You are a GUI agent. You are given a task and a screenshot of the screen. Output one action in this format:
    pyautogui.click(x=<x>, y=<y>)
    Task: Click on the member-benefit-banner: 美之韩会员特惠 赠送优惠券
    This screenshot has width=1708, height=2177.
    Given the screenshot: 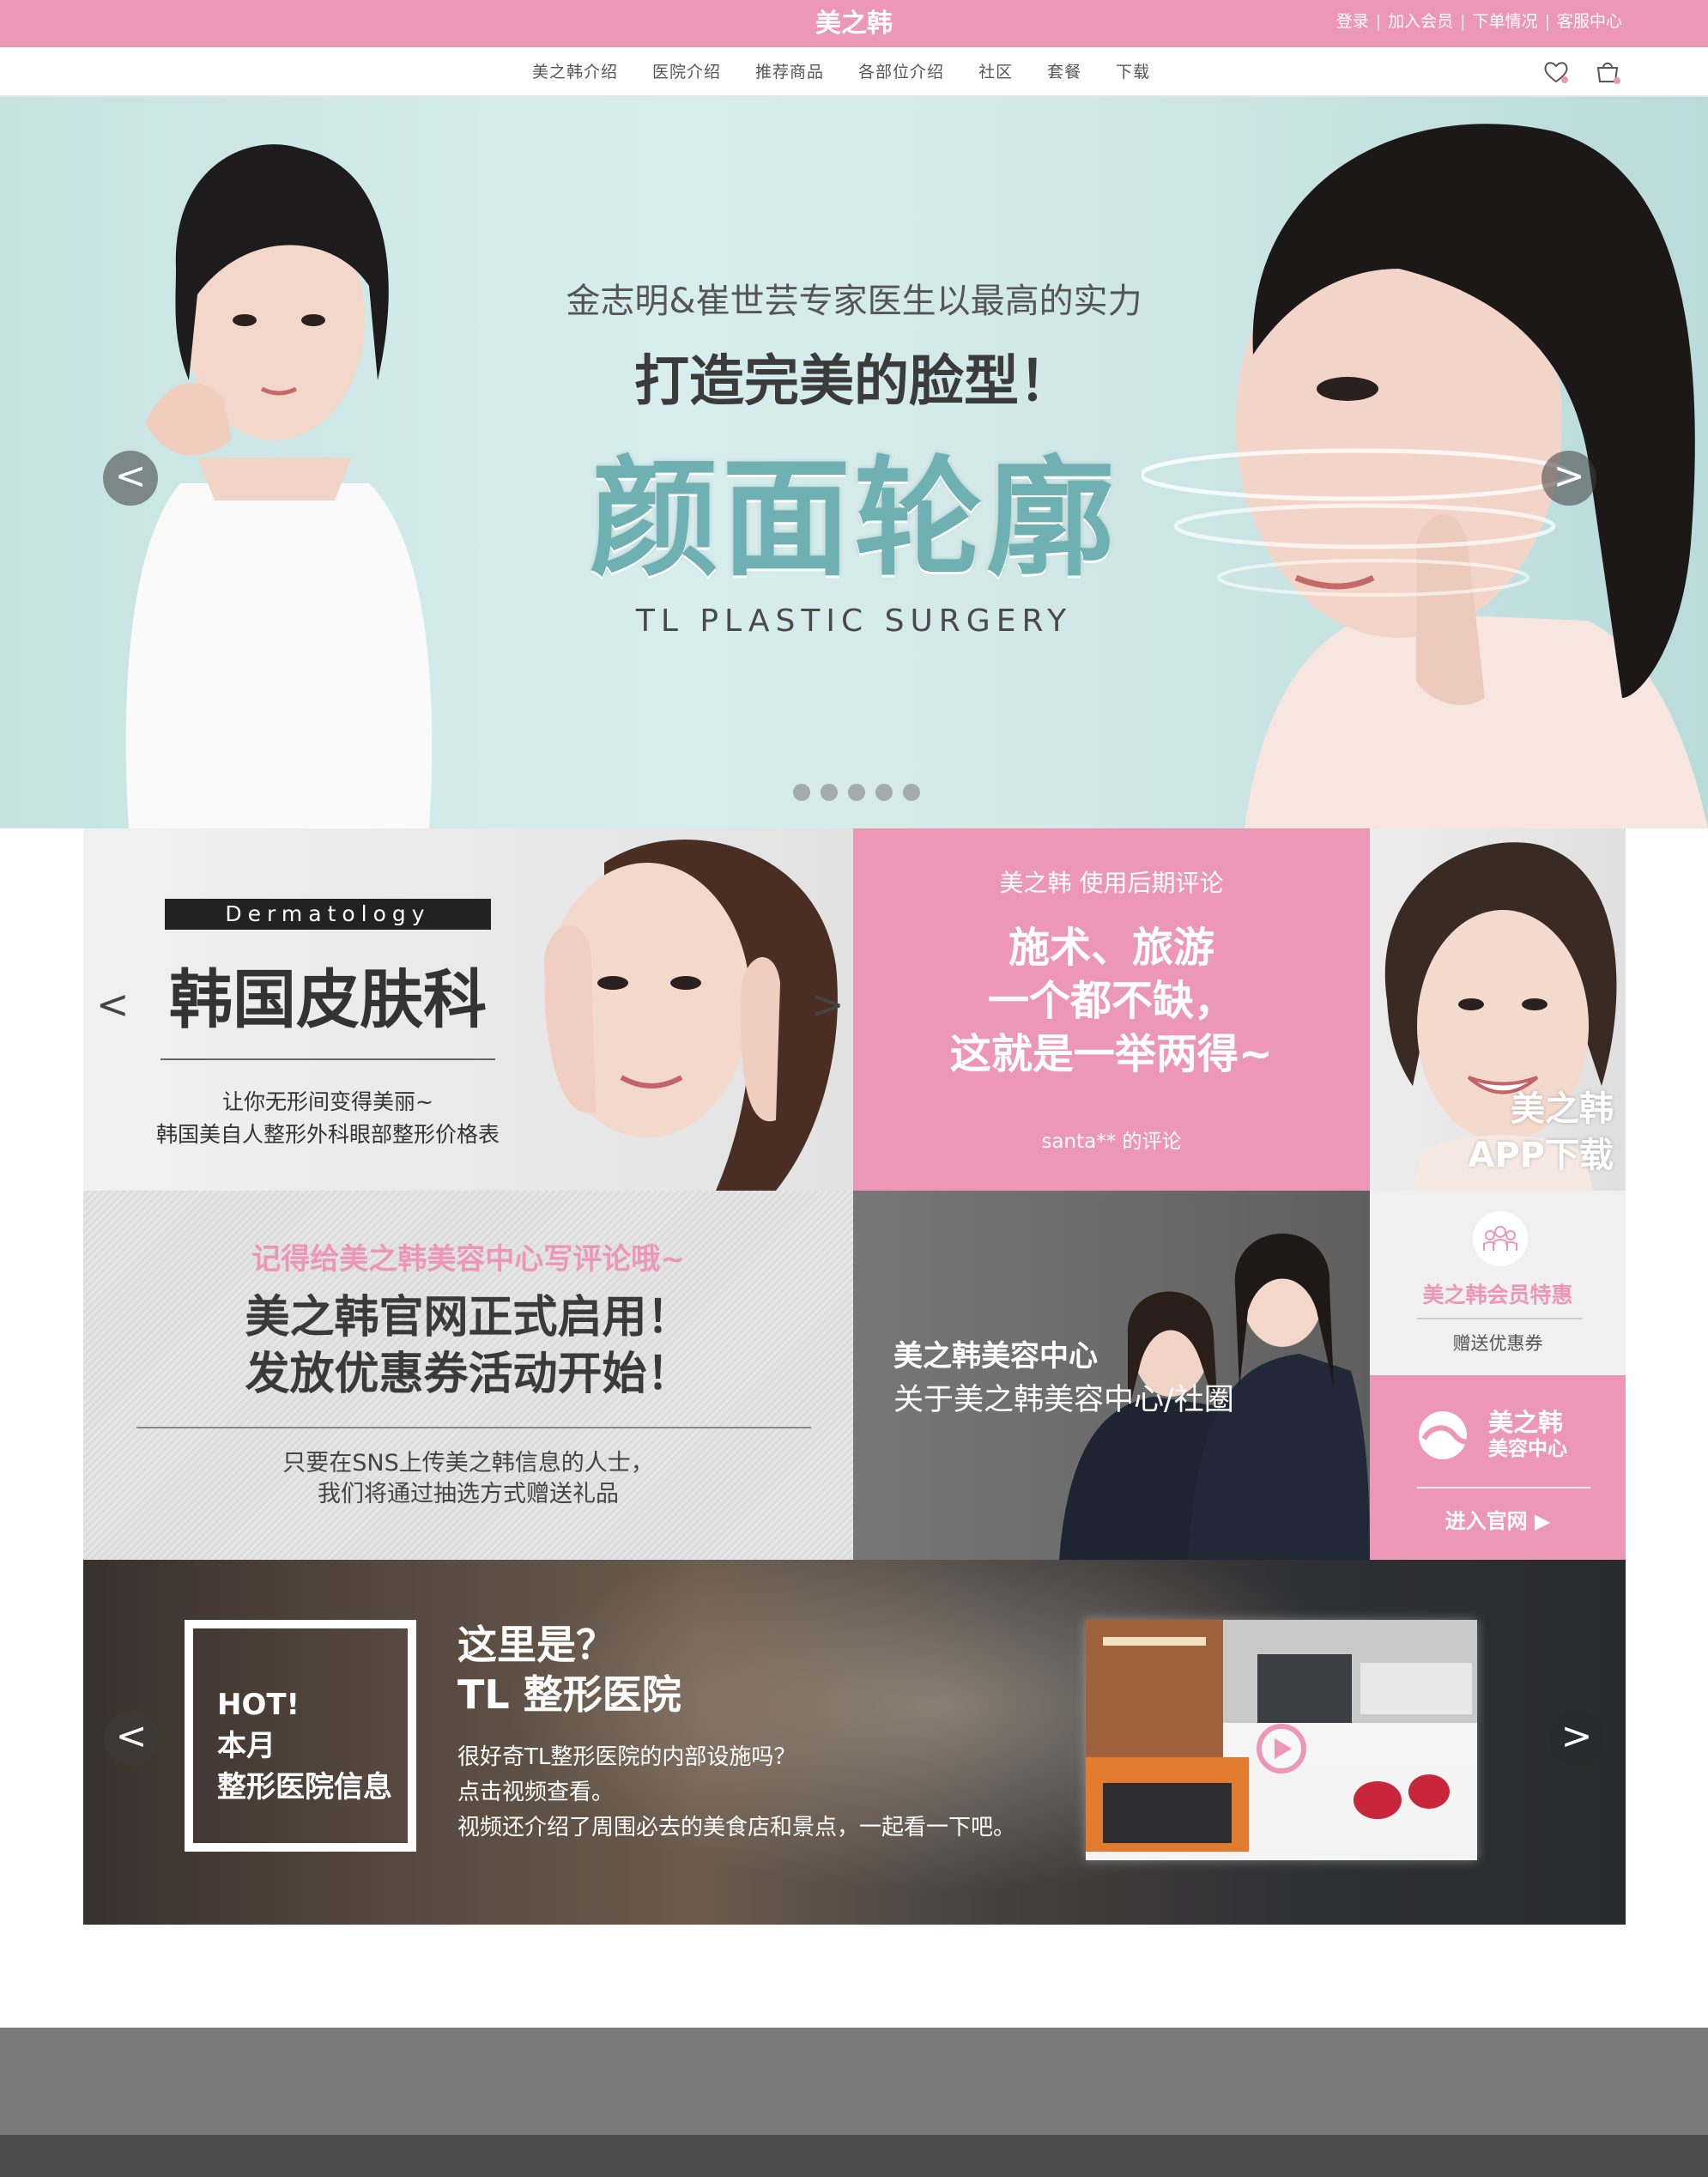 What is the action you would take?
    pyautogui.click(x=1498, y=1283)
    